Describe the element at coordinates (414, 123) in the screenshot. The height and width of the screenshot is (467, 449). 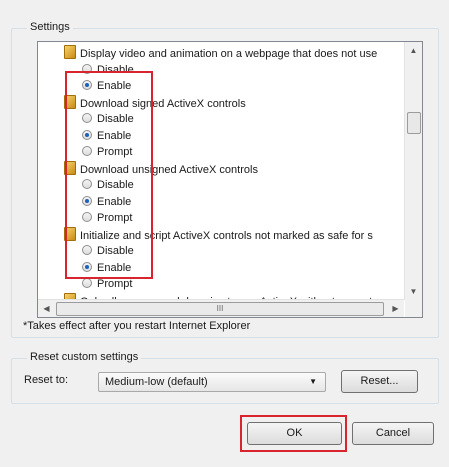
I see `vertical-scroll-thumb` at that location.